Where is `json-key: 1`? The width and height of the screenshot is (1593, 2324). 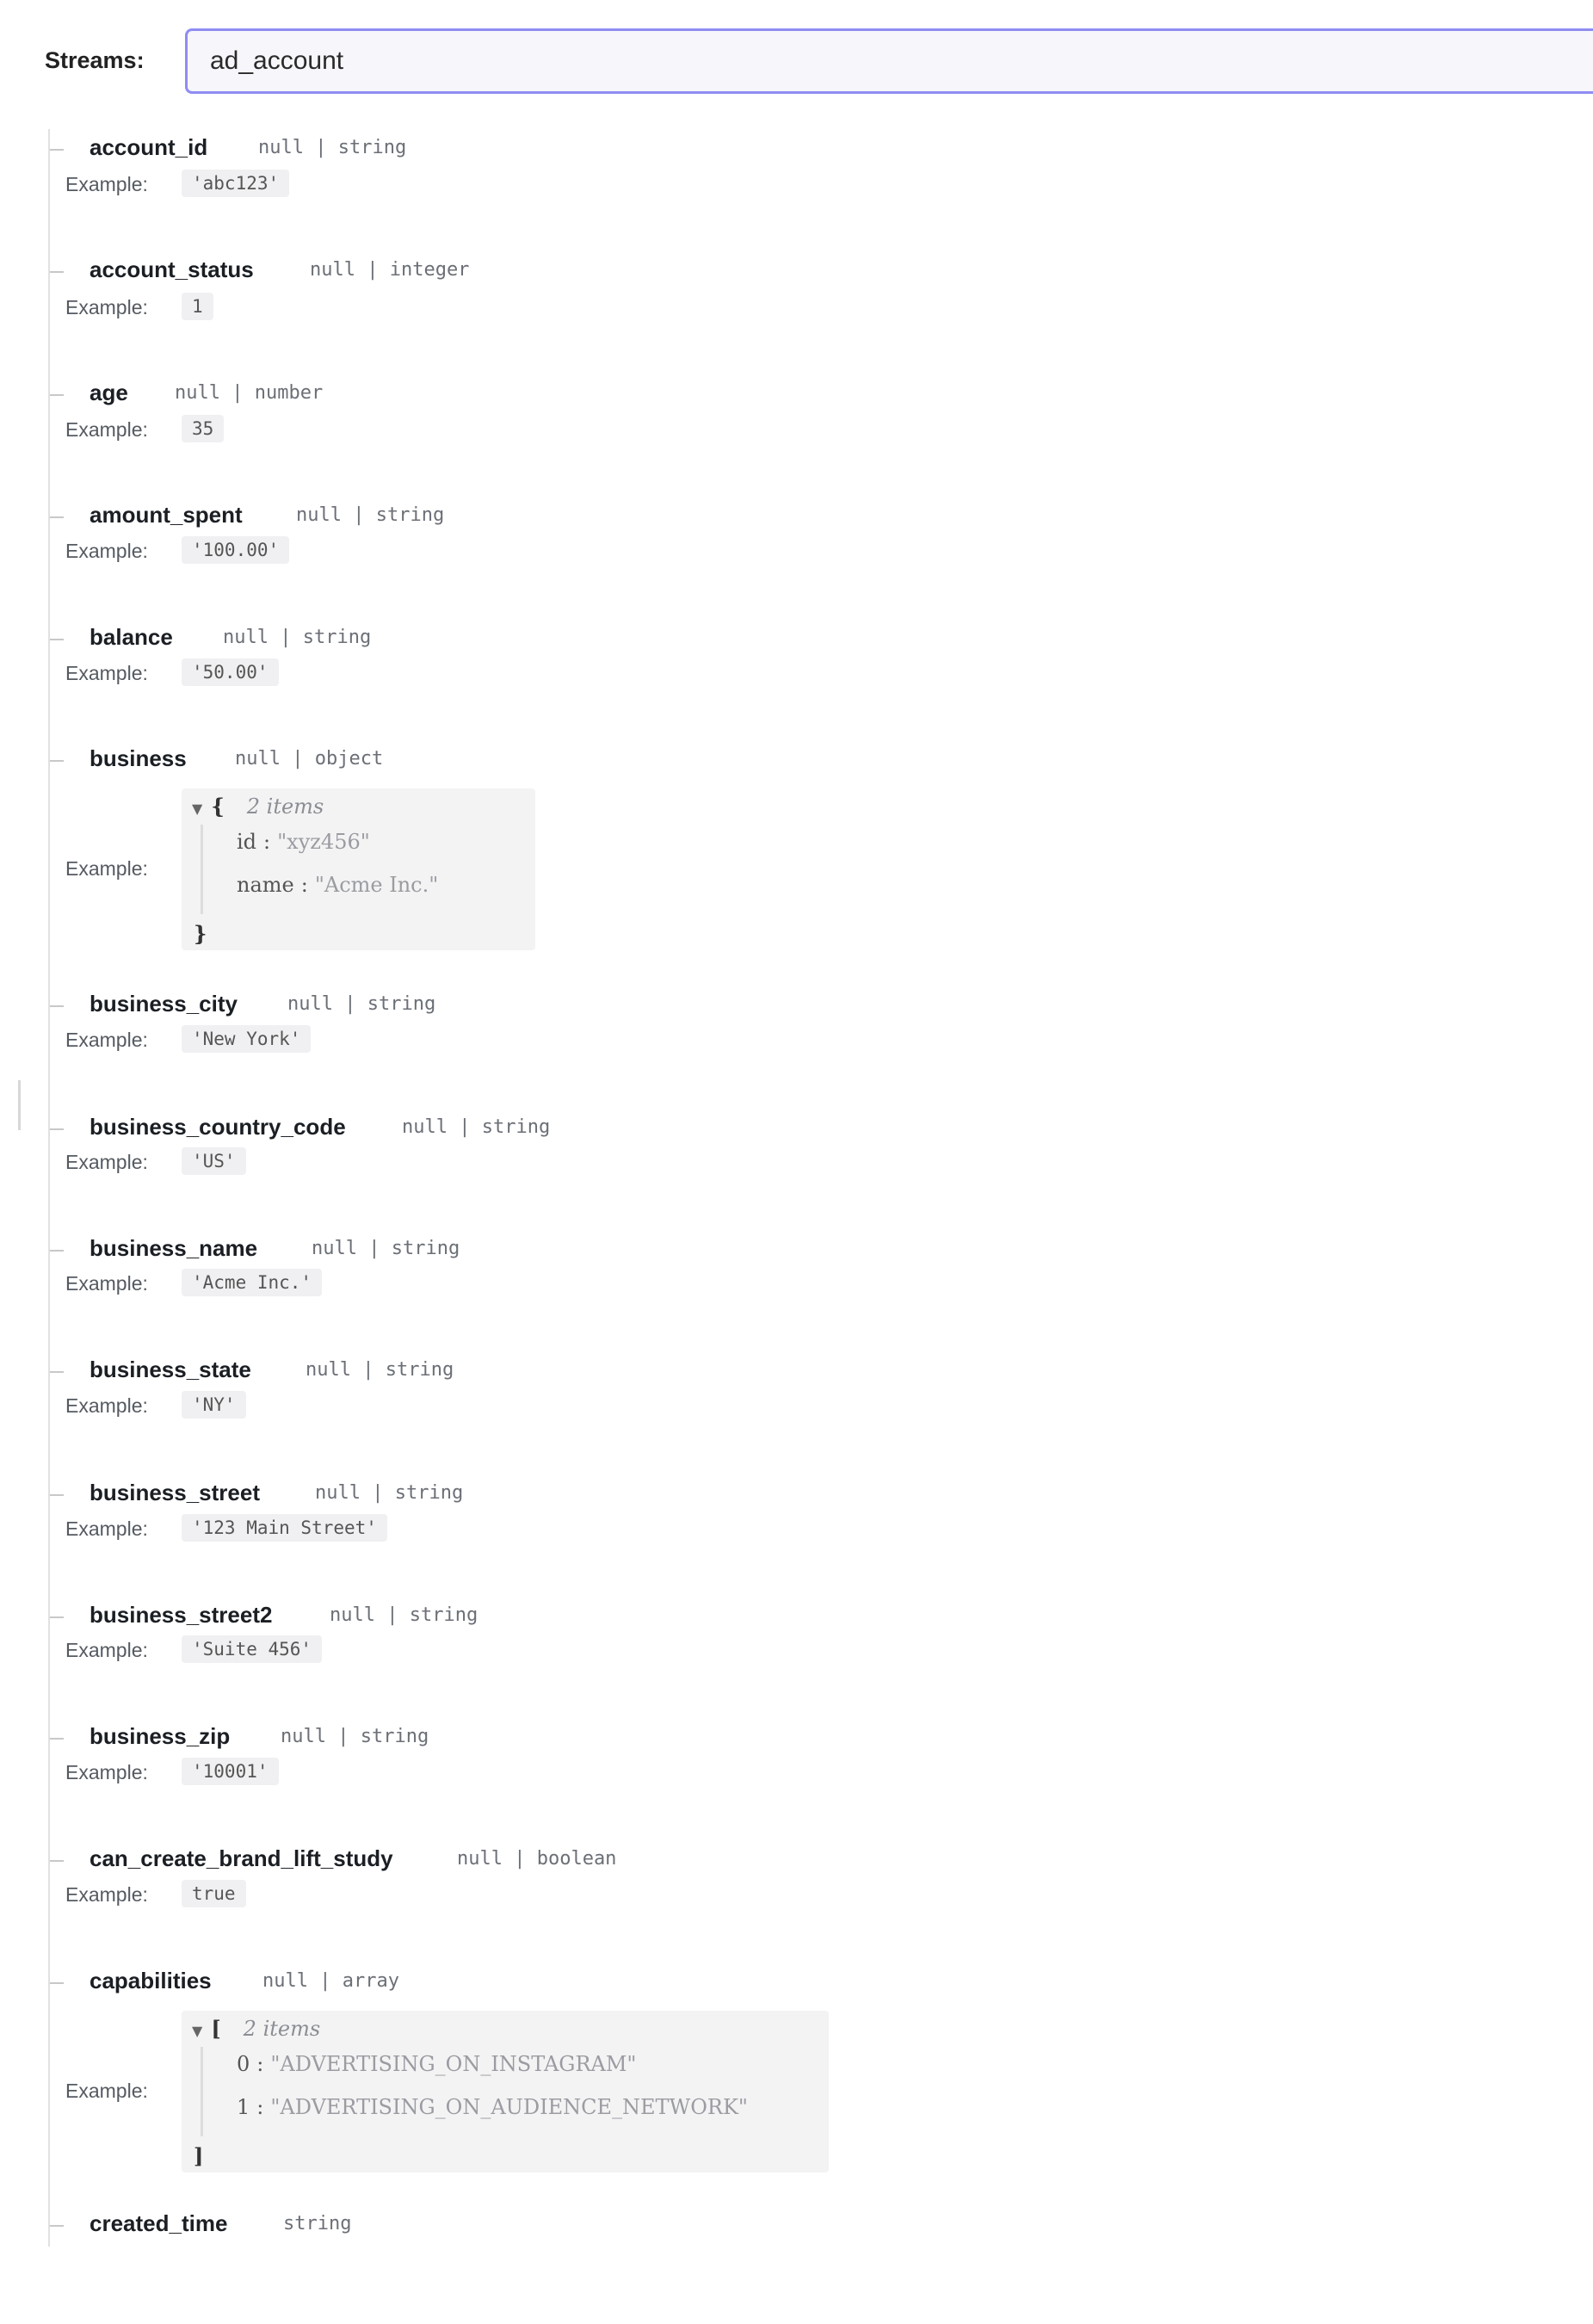
json-key: 1 is located at coordinates (243, 2107).